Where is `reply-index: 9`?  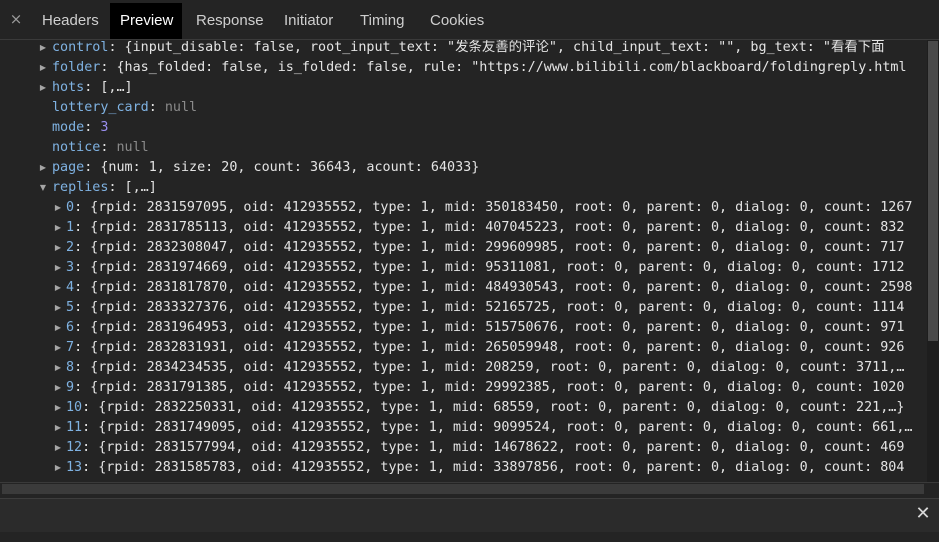 reply-index: 9 is located at coordinates (70, 387).